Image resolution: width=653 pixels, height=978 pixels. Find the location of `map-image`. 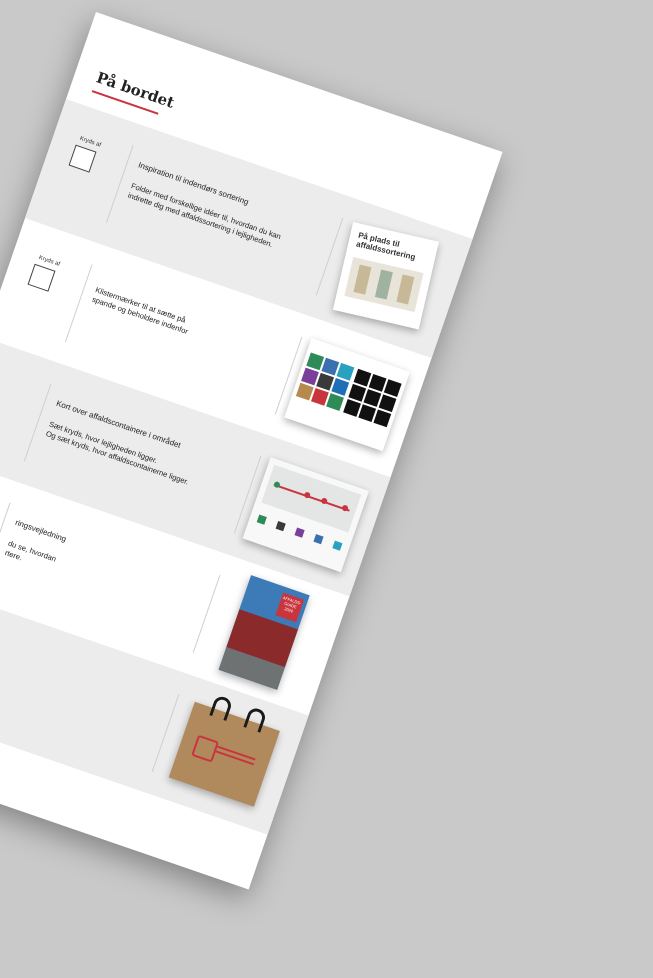

map-image is located at coordinates (306, 514).